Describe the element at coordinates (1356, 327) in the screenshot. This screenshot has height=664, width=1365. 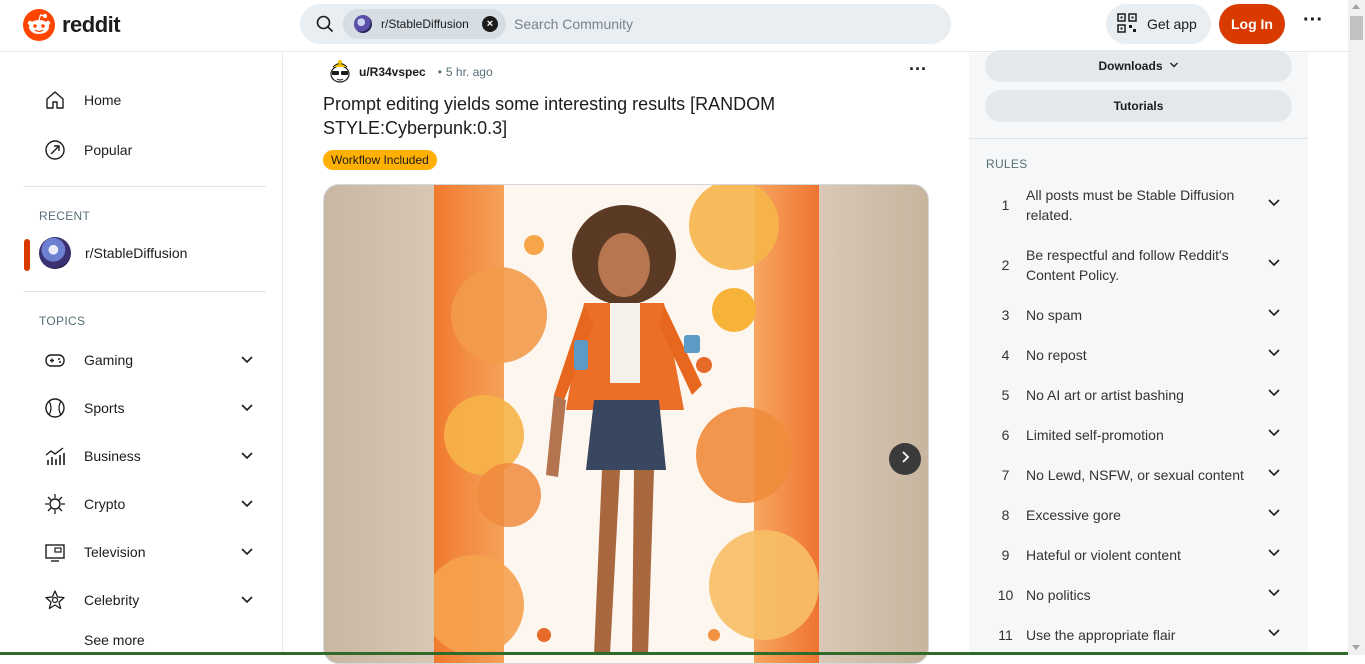
I see `page-scrollbar` at that location.